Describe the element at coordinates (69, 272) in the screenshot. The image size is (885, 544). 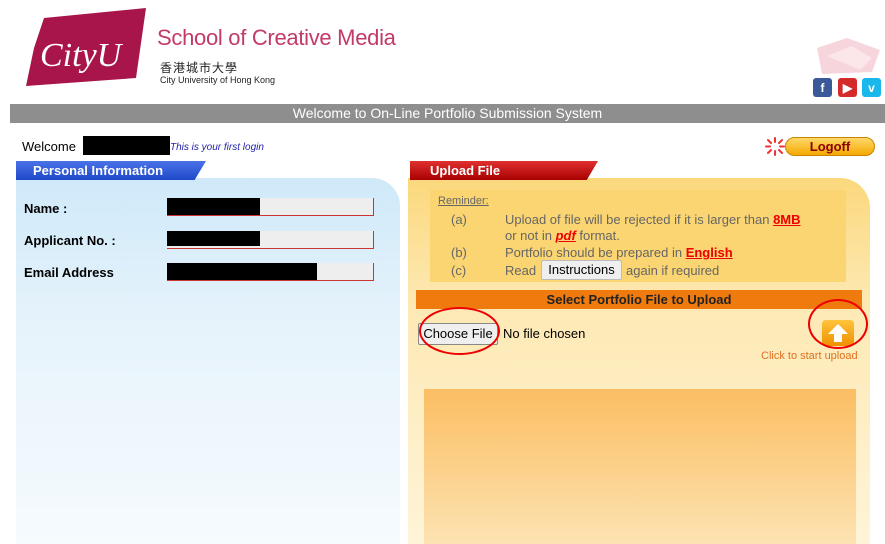
I see `email-label: Email Address` at that location.